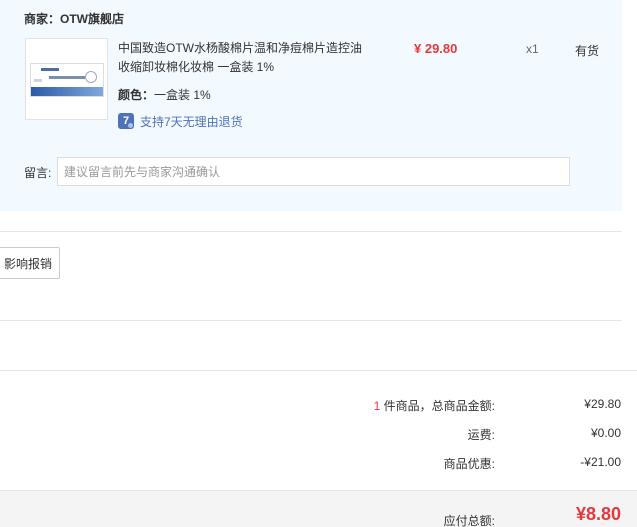 The image size is (637, 527). I want to click on goods-total-label-text: 件商品，总商品金额:, so click(437, 406).